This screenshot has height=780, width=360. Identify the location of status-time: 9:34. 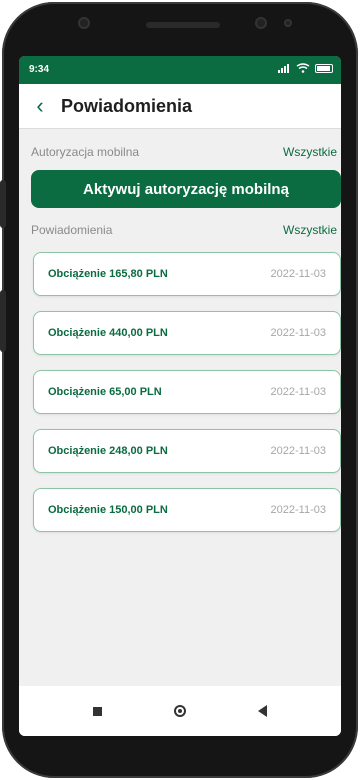
(39, 69).